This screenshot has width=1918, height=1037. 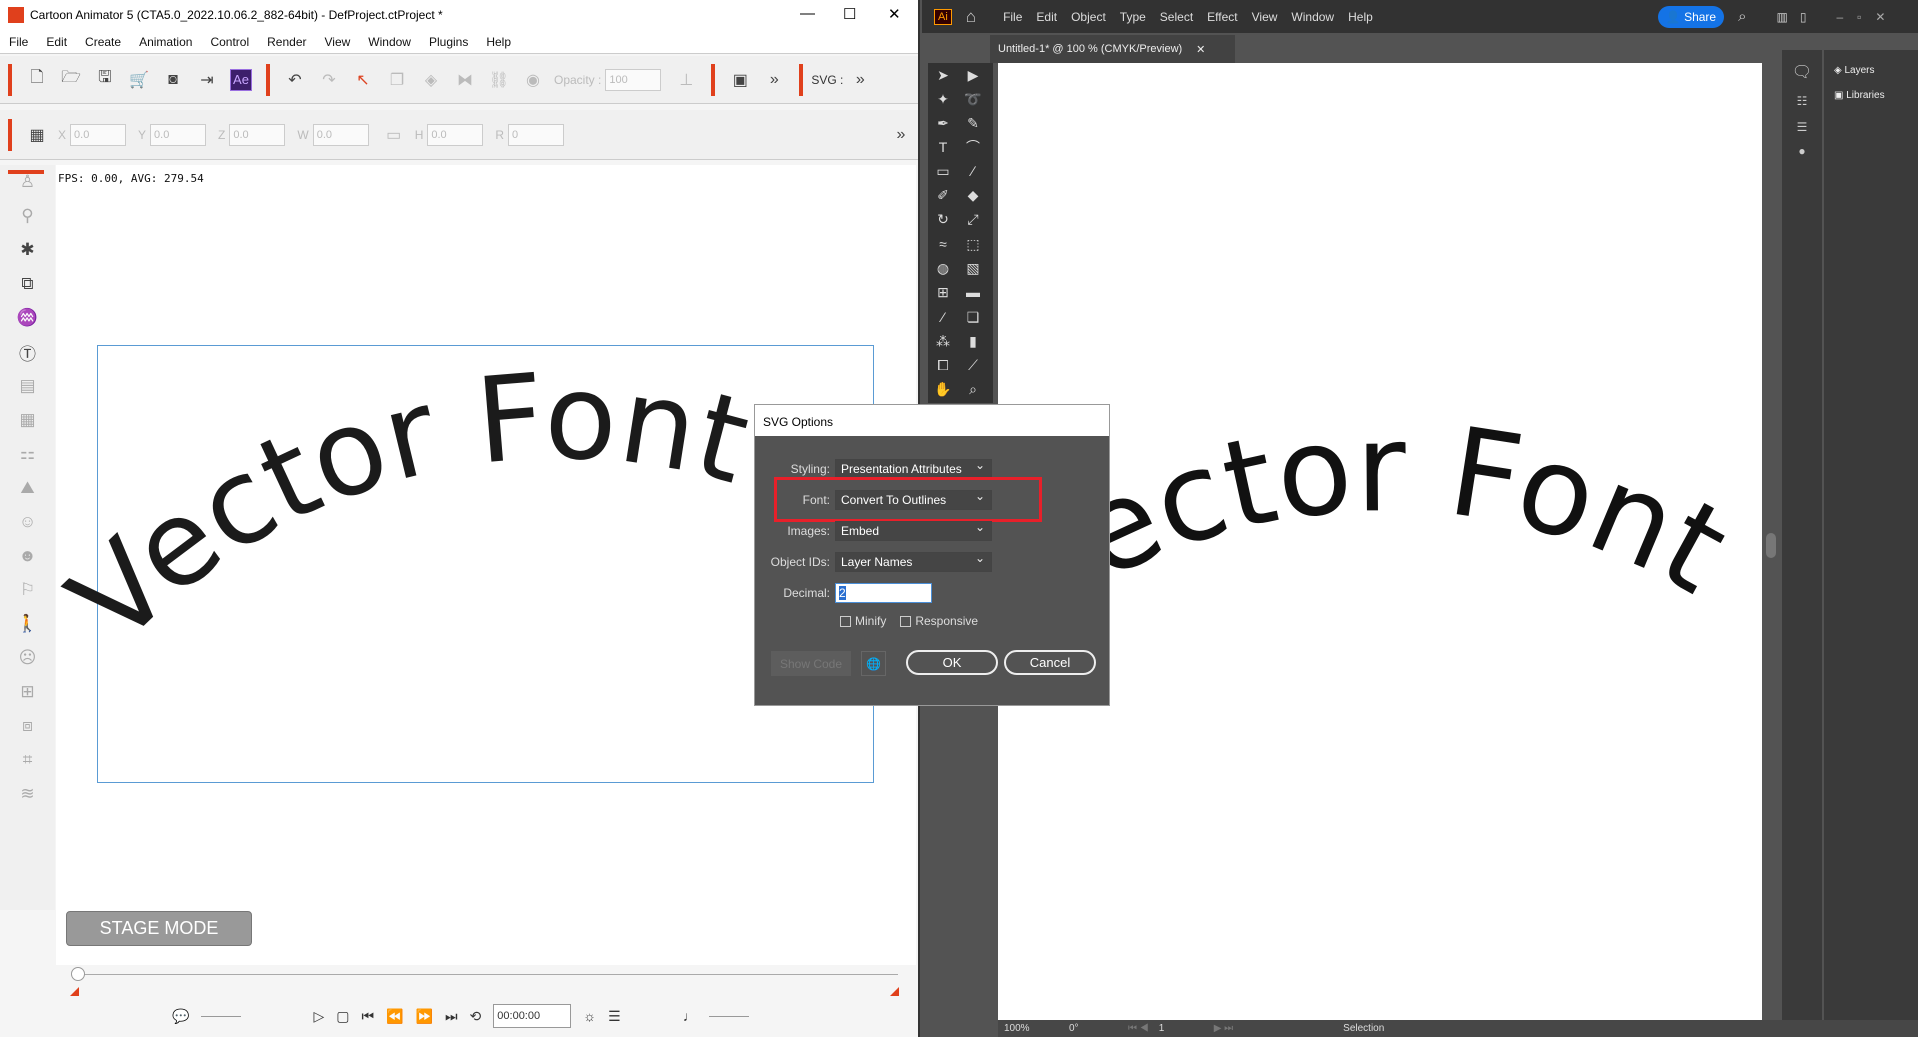 What do you see at coordinates (933, 593) in the screenshot?
I see `decimal-row: Decimal: 2` at bounding box center [933, 593].